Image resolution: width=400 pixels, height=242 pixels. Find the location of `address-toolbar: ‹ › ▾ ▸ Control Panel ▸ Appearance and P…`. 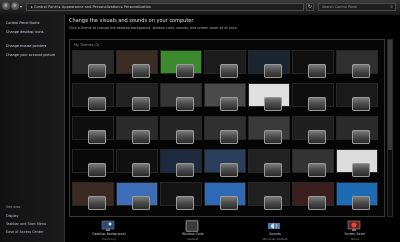

address-toolbar: ‹ › ▾ ▸ Control Panel ▸ Appearance and P… is located at coordinates (200, 8).